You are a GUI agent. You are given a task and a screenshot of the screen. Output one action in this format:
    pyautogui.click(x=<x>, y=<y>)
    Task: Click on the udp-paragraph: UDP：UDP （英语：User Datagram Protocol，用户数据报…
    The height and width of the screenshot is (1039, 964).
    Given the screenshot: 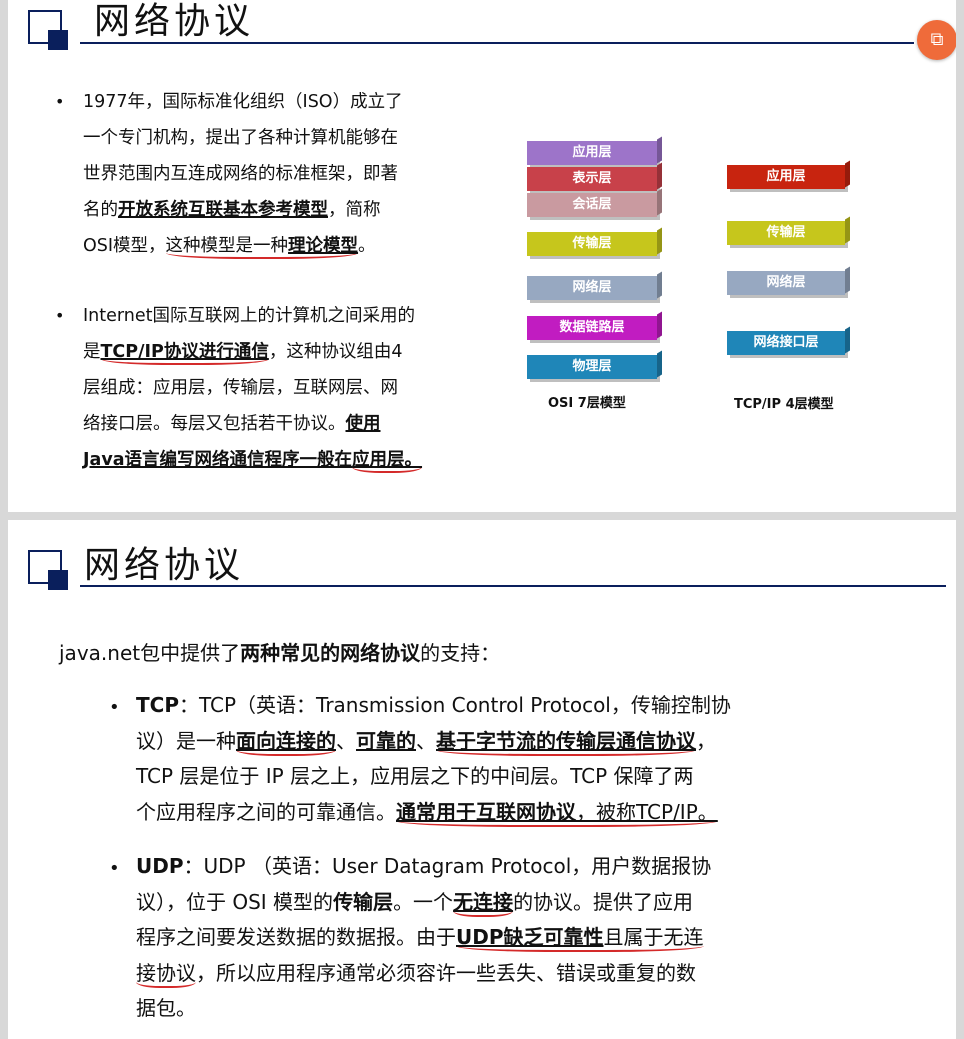 What is the action you would take?
    pyautogui.click(x=424, y=937)
    